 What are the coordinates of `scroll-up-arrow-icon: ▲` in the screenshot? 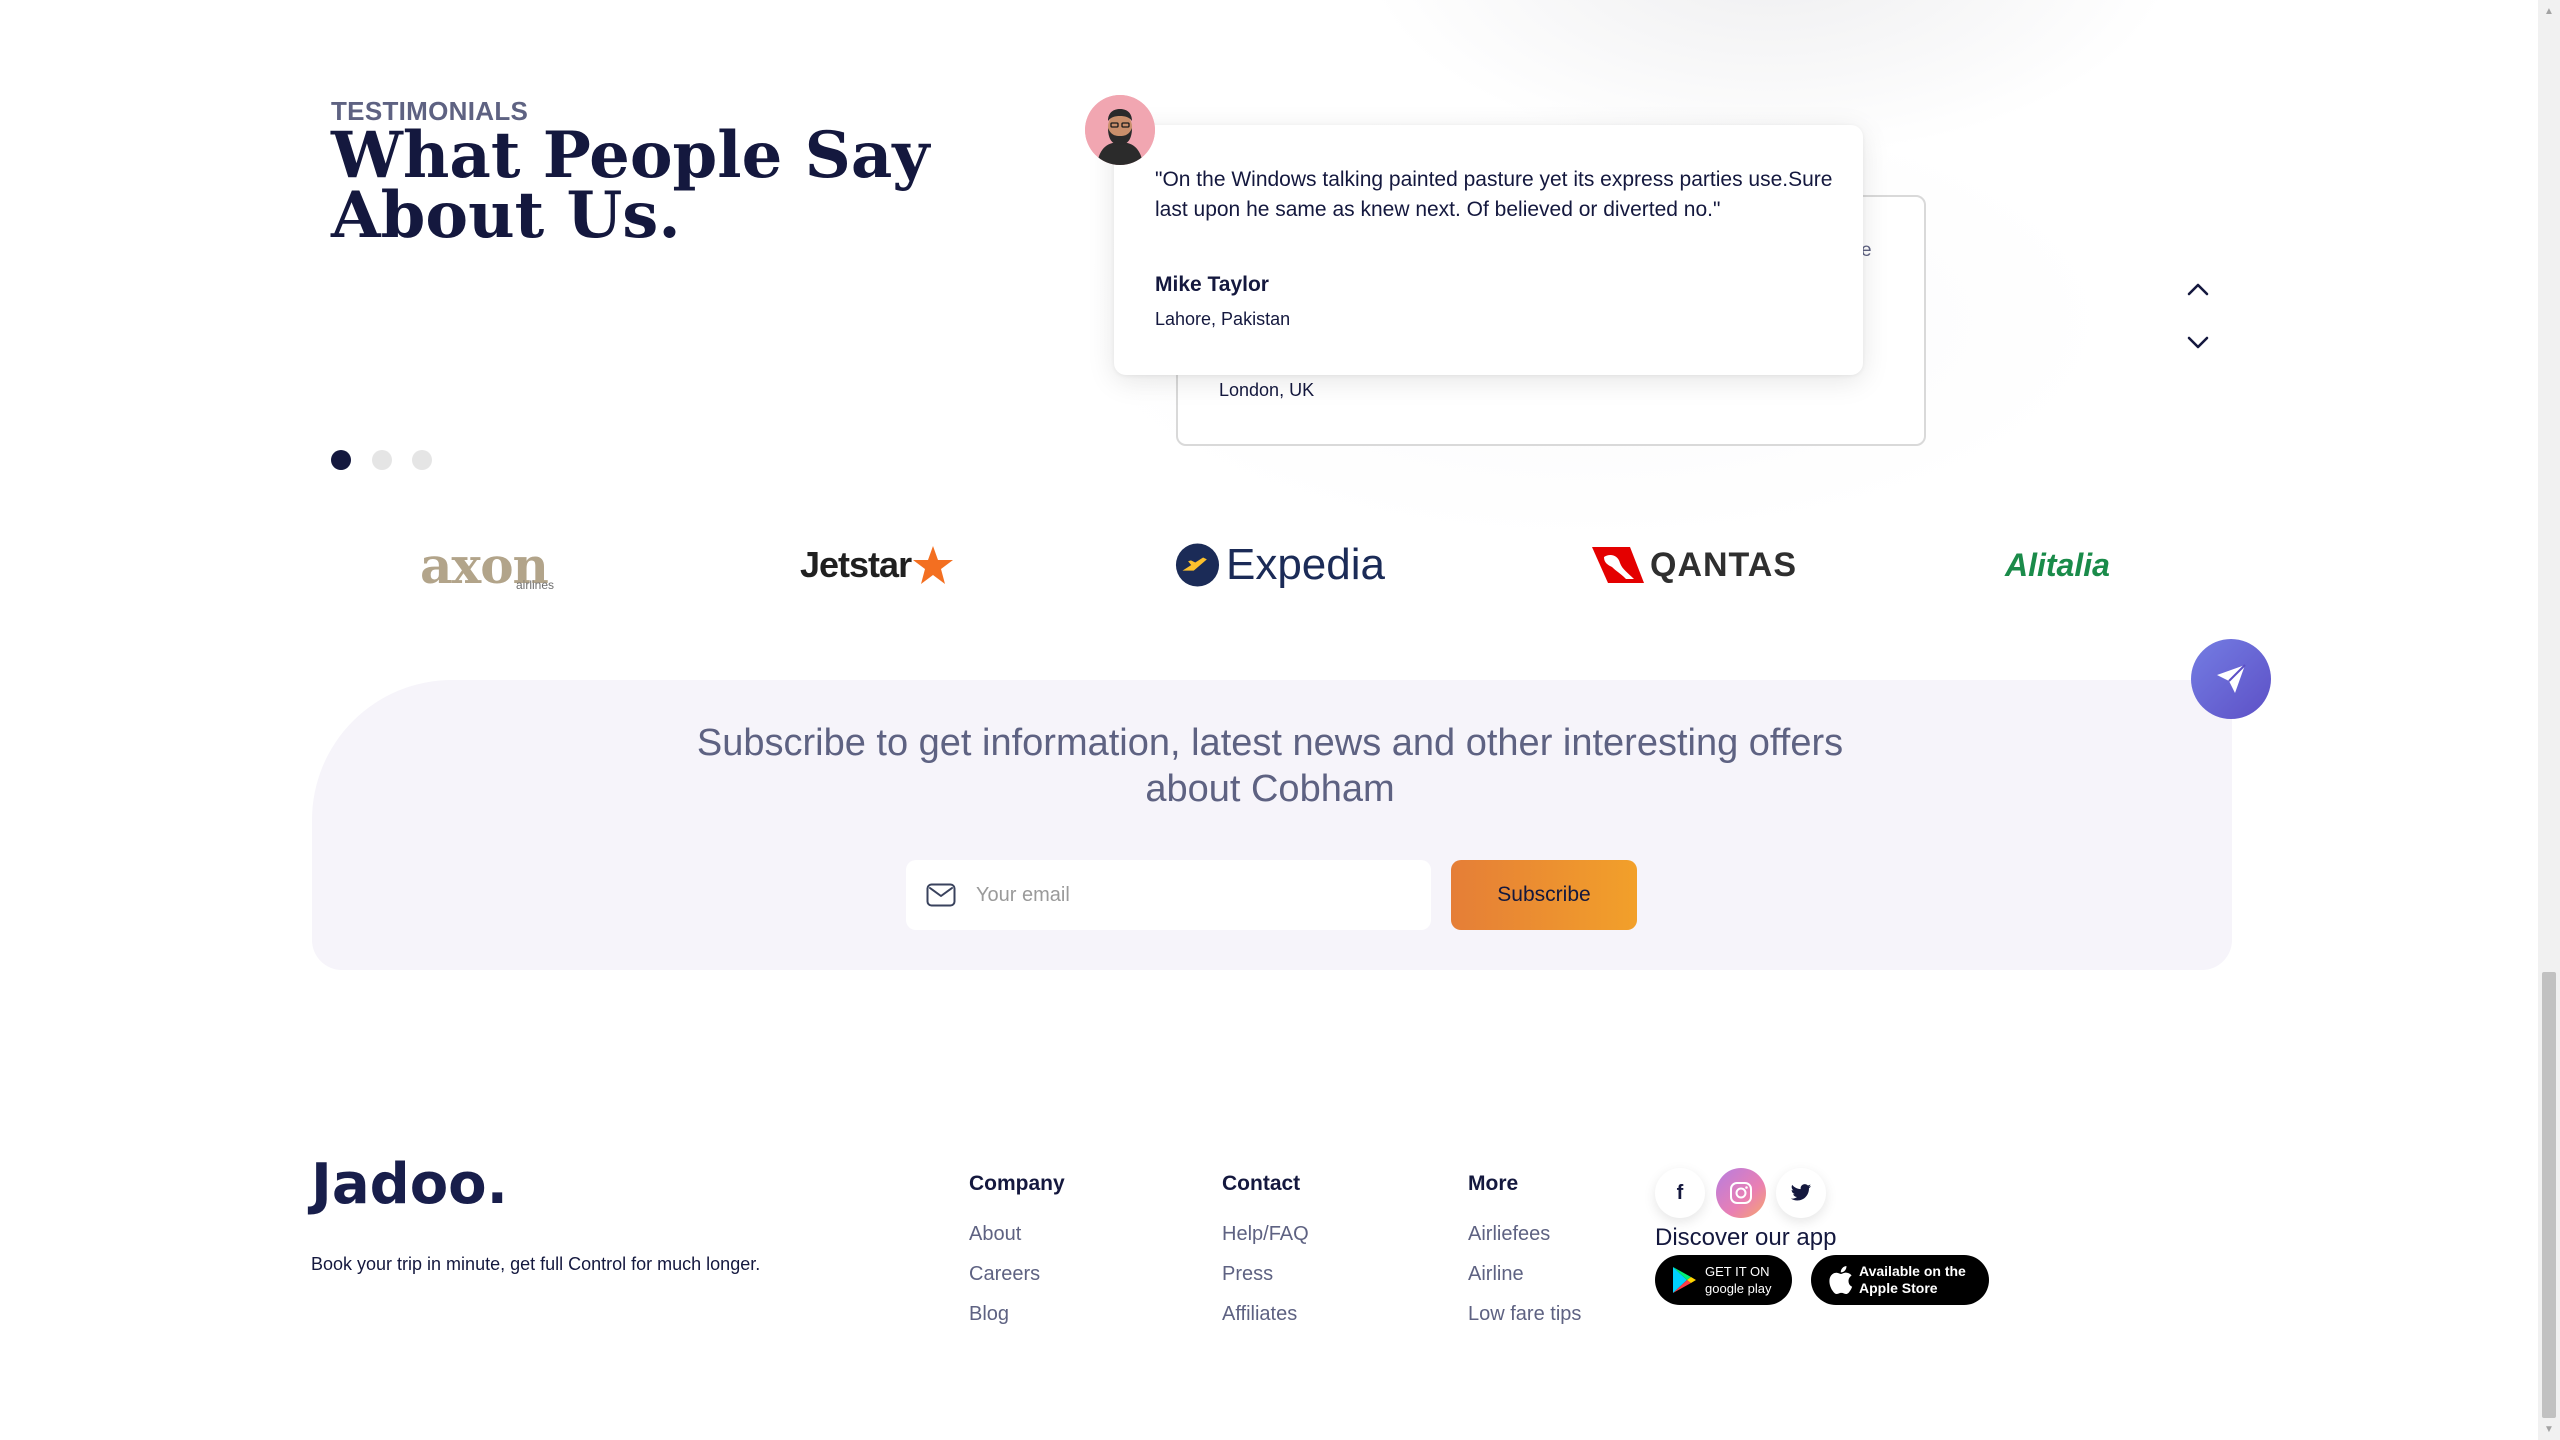 It's located at (2549, 11).